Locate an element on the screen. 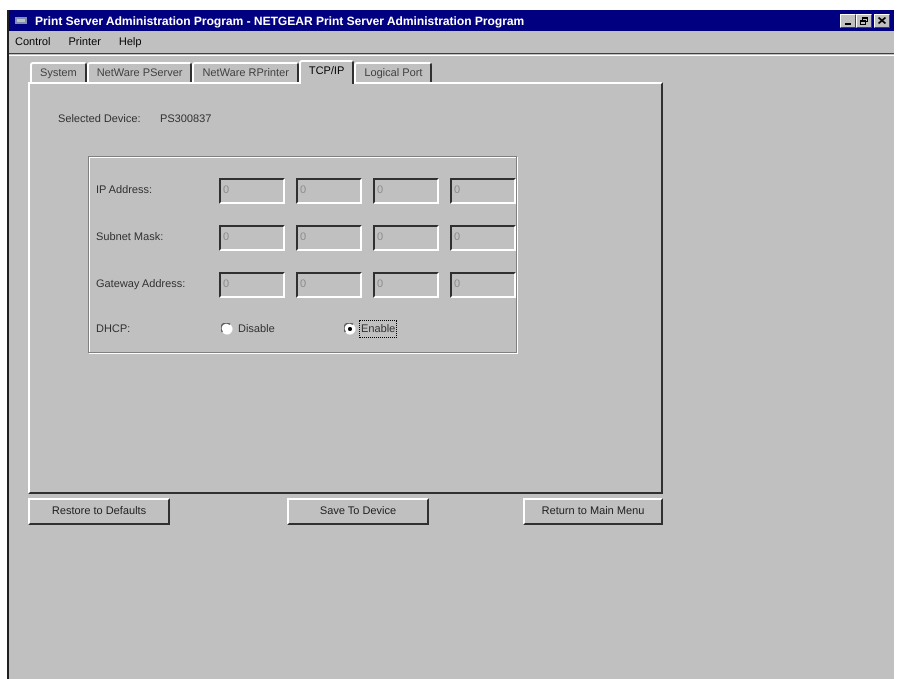  tab: Logical Port is located at coordinates (393, 72).